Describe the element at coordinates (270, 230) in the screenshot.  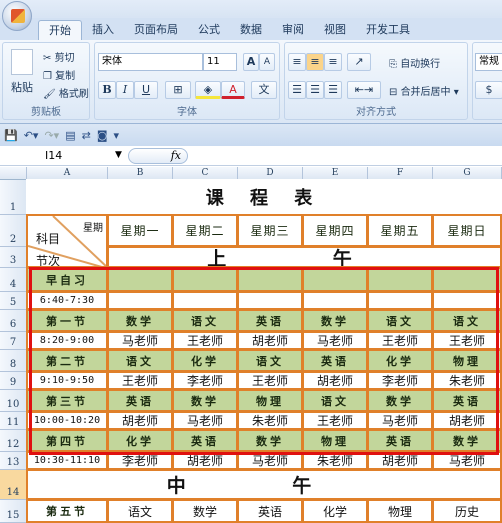
I see `day-header-cell: 星期三` at that location.